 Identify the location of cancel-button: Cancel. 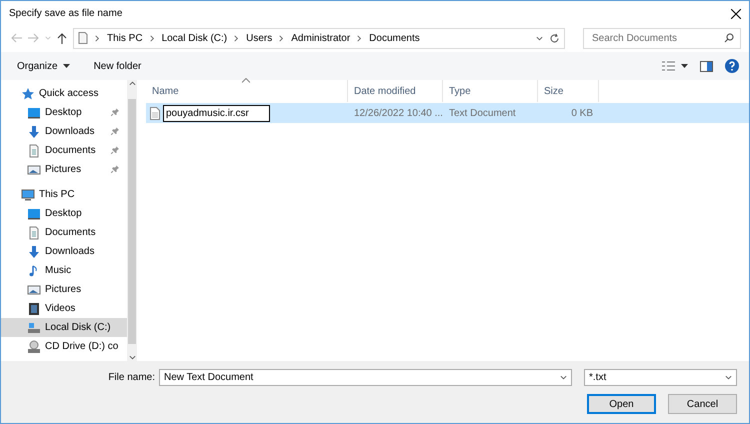
(702, 404).